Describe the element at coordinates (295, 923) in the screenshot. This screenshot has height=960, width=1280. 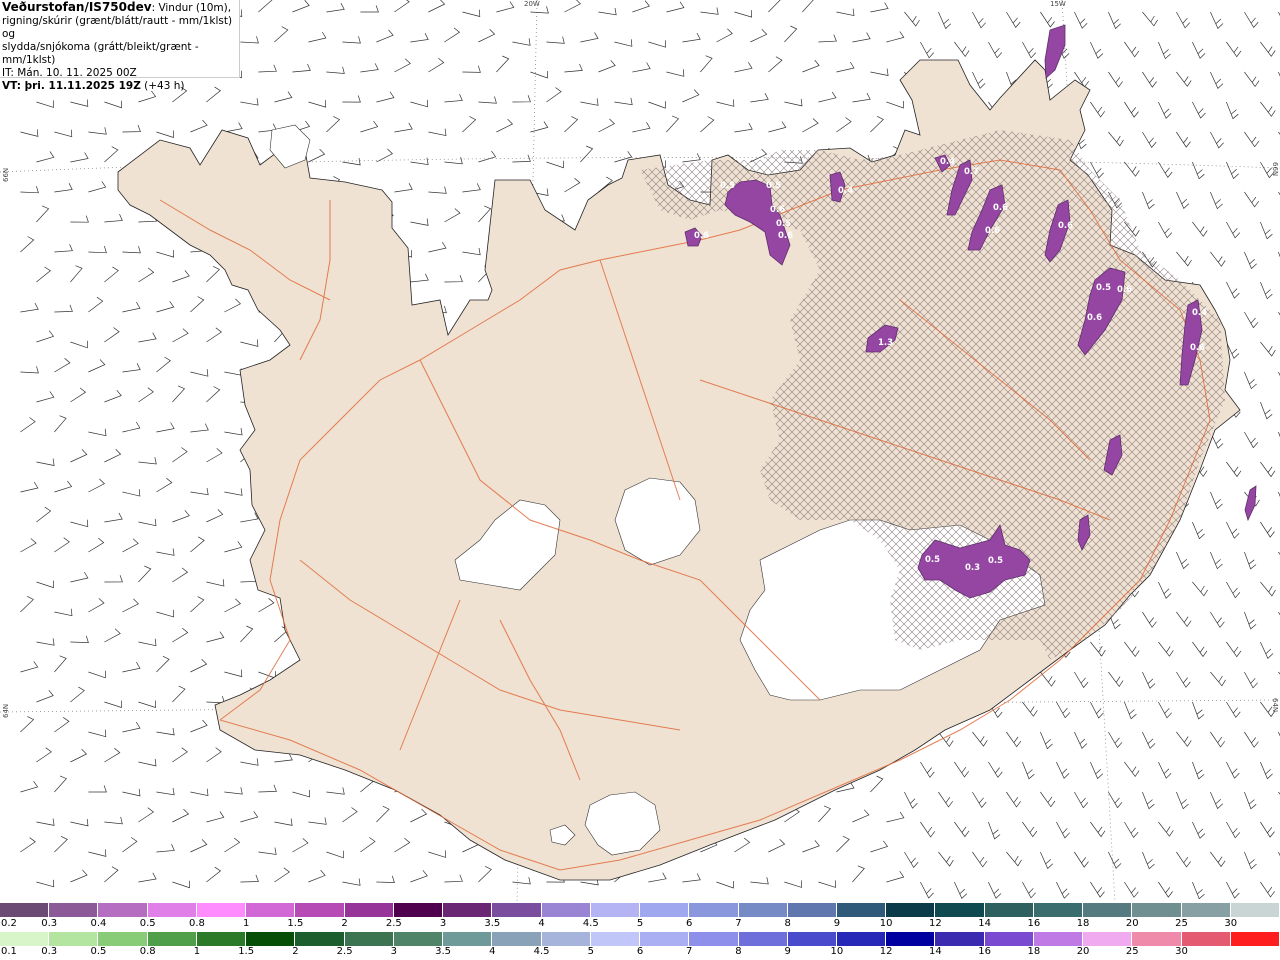
I see `legend-tick-label: 1.5` at that location.